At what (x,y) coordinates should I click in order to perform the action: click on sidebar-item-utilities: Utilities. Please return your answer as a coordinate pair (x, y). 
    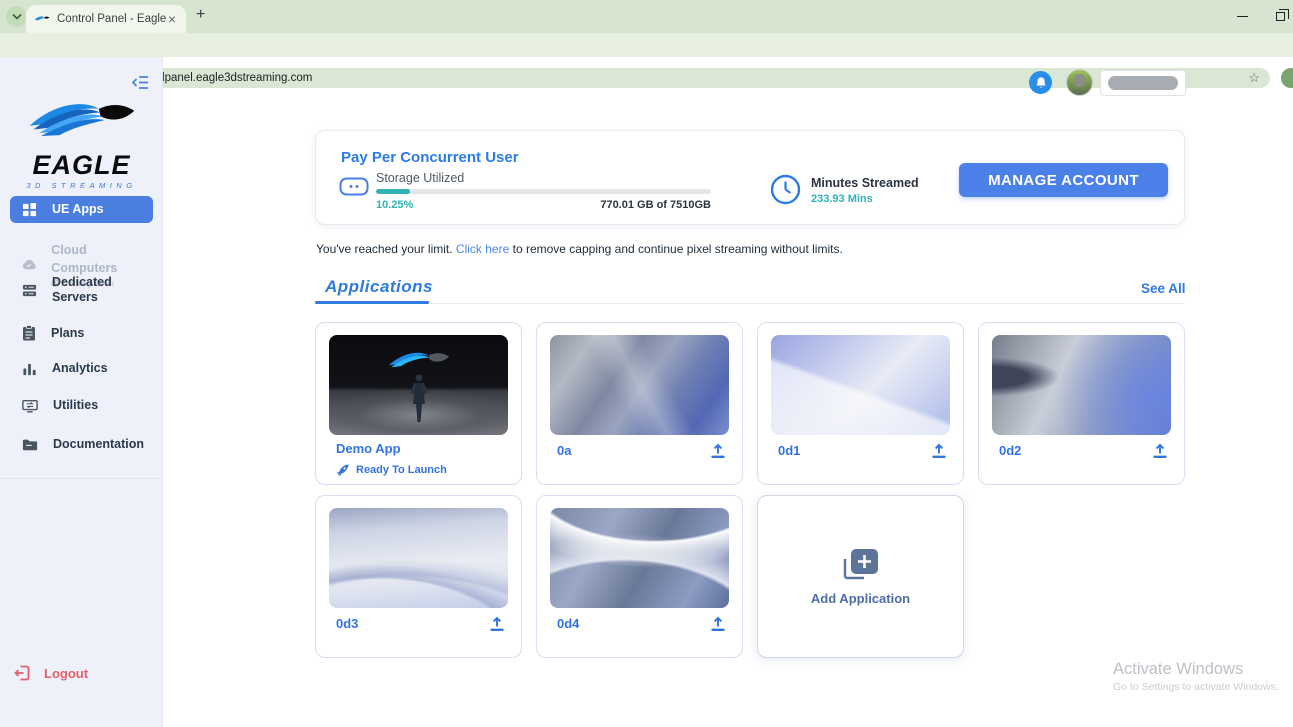
    Looking at the image, I should click on (81, 405).